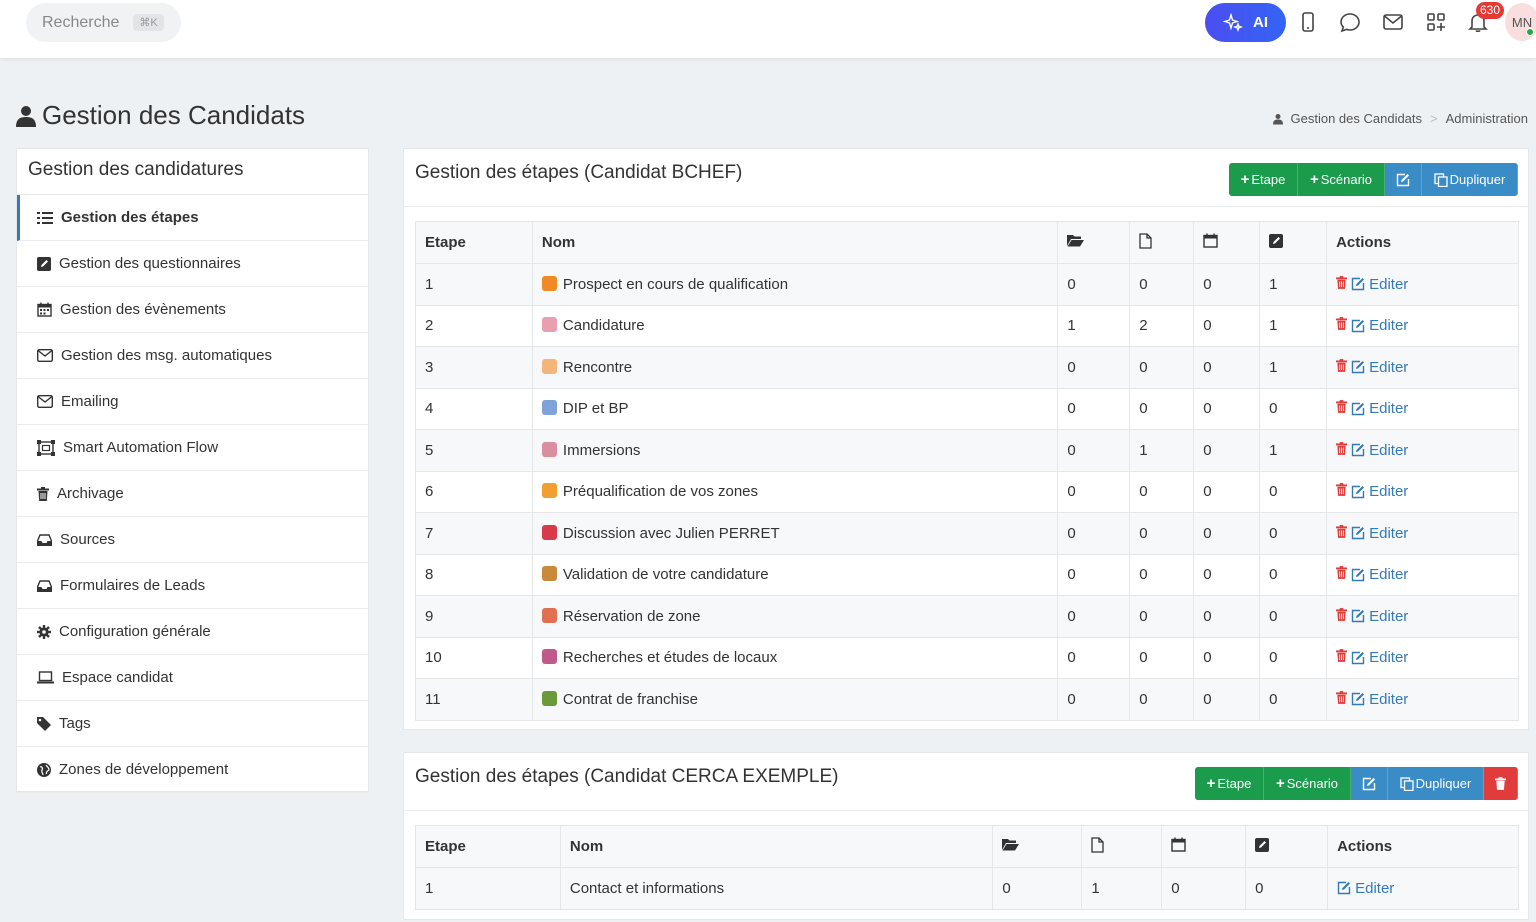 The image size is (1536, 922). What do you see at coordinates (1350, 22) in the screenshot?
I see `chat-icon` at bounding box center [1350, 22].